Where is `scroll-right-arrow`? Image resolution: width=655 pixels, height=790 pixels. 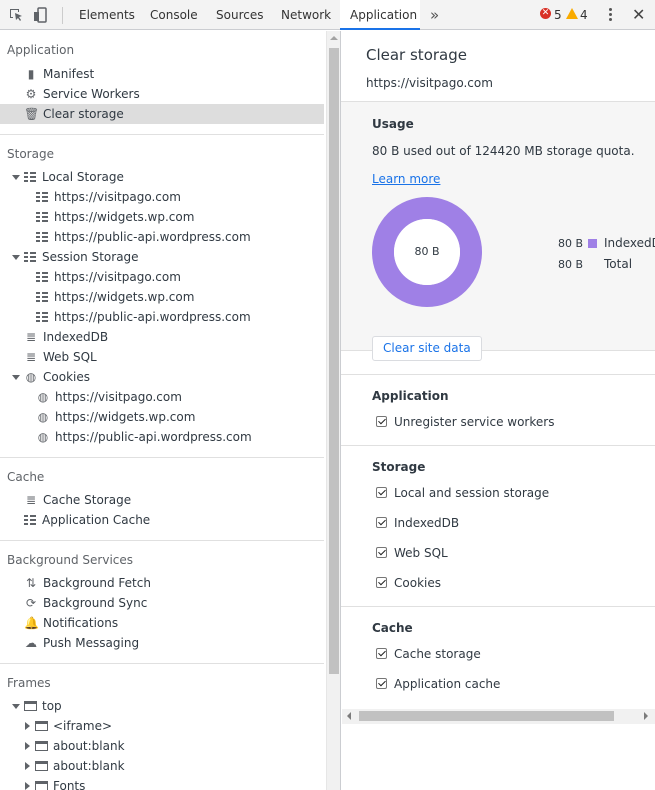 scroll-right-arrow is located at coordinates (646, 716).